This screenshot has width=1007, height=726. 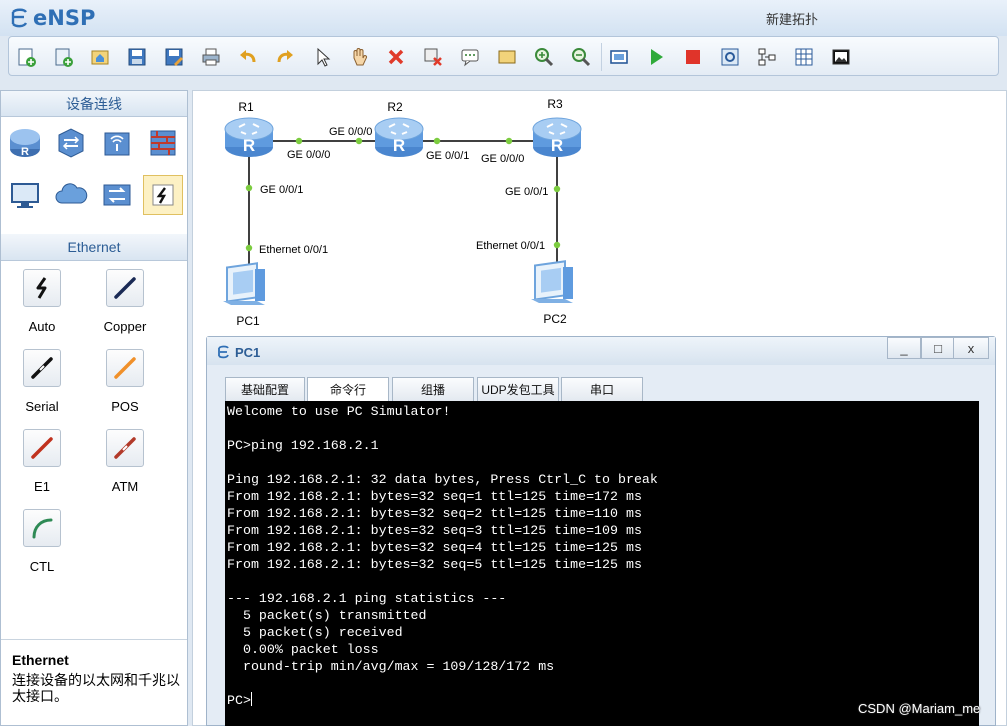 I want to click on rectangle-icon, so click(x=507, y=57).